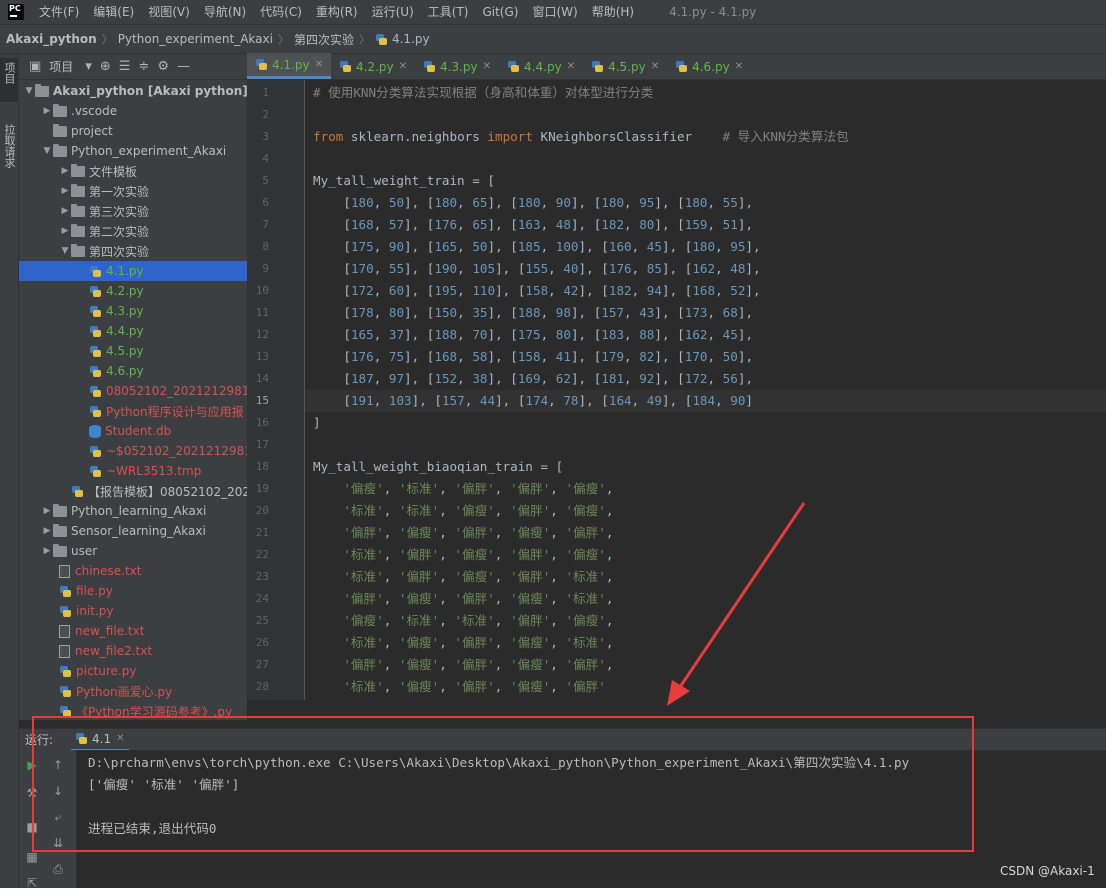  Describe the element at coordinates (133, 651) in the screenshot. I see `tree-item-new-file2-txt: new_file2.txt` at that location.